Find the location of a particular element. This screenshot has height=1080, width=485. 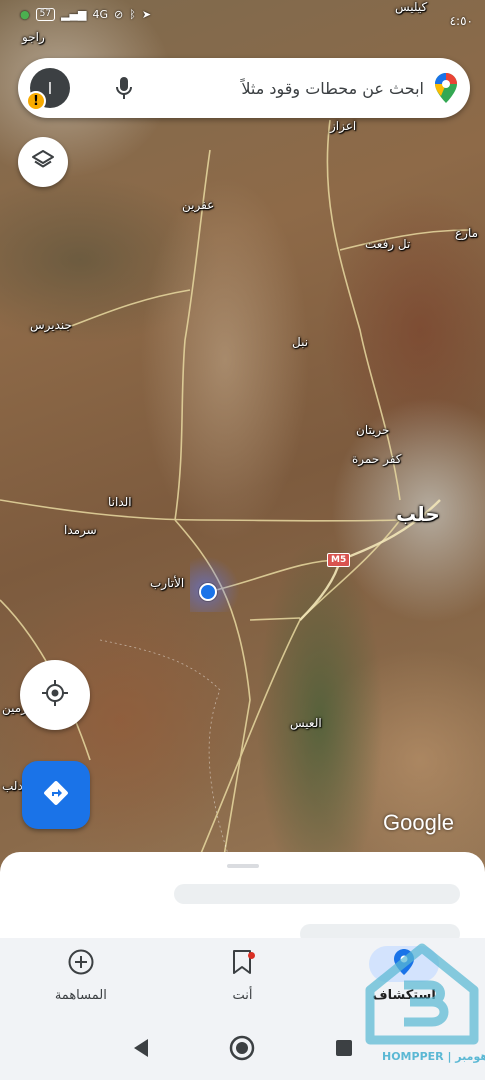

avatar-letter: ا is located at coordinates (50, 88).